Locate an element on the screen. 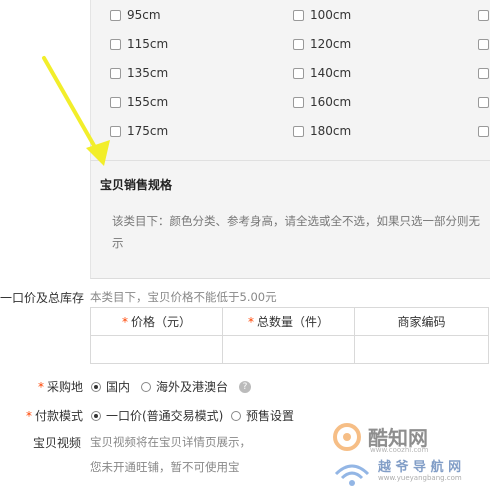 The height and width of the screenshot is (490, 490). size-option-label: 140cm is located at coordinates (331, 73).